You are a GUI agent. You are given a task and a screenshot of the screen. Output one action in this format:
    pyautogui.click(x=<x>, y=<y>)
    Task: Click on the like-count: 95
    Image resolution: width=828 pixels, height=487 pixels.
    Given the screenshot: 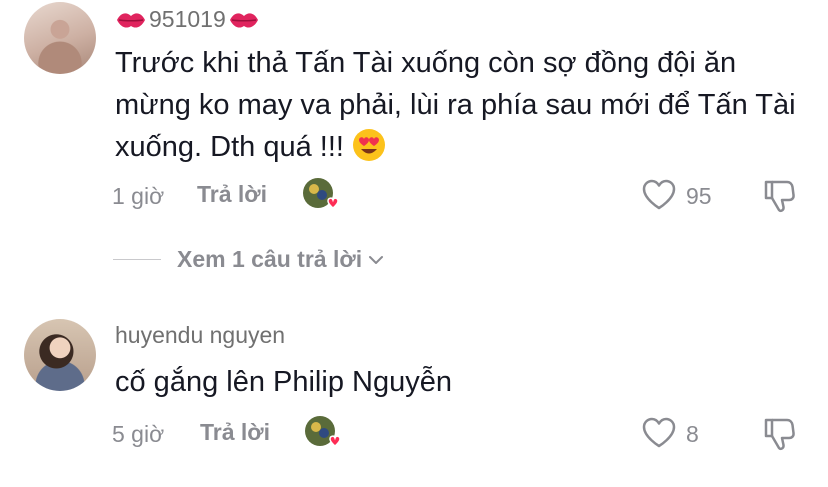 What is the action you would take?
    pyautogui.click(x=699, y=196)
    